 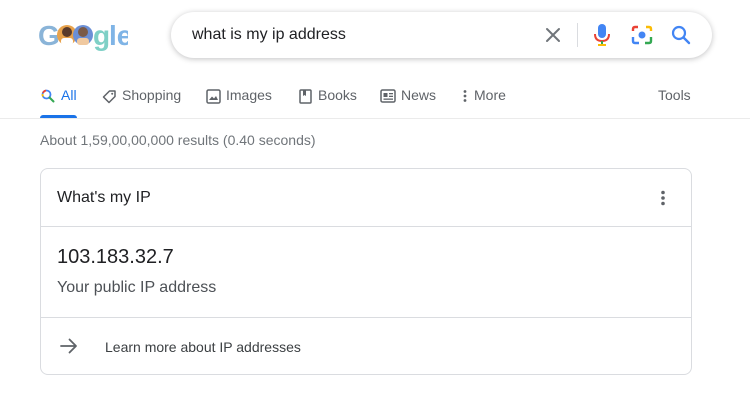 What do you see at coordinates (419, 95) in the screenshot?
I see `tab-label: News` at bounding box center [419, 95].